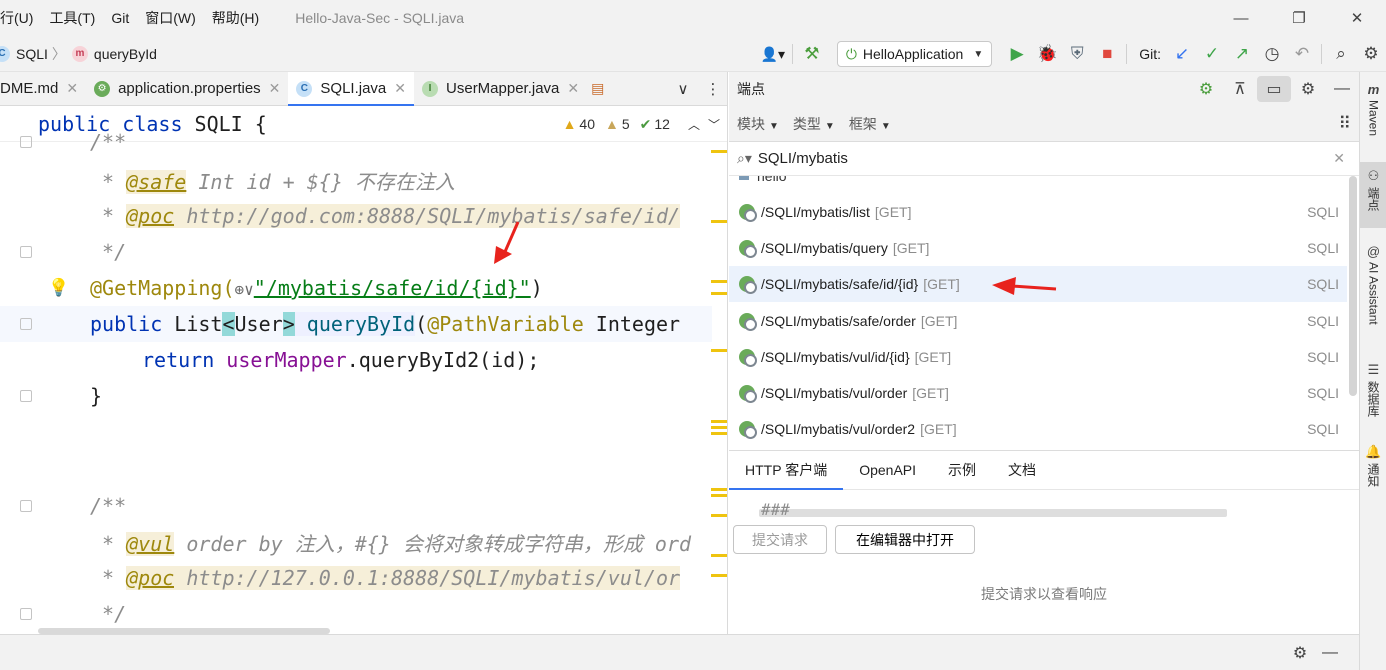  I want to click on search-icon: ⌕, so click(1341, 54).